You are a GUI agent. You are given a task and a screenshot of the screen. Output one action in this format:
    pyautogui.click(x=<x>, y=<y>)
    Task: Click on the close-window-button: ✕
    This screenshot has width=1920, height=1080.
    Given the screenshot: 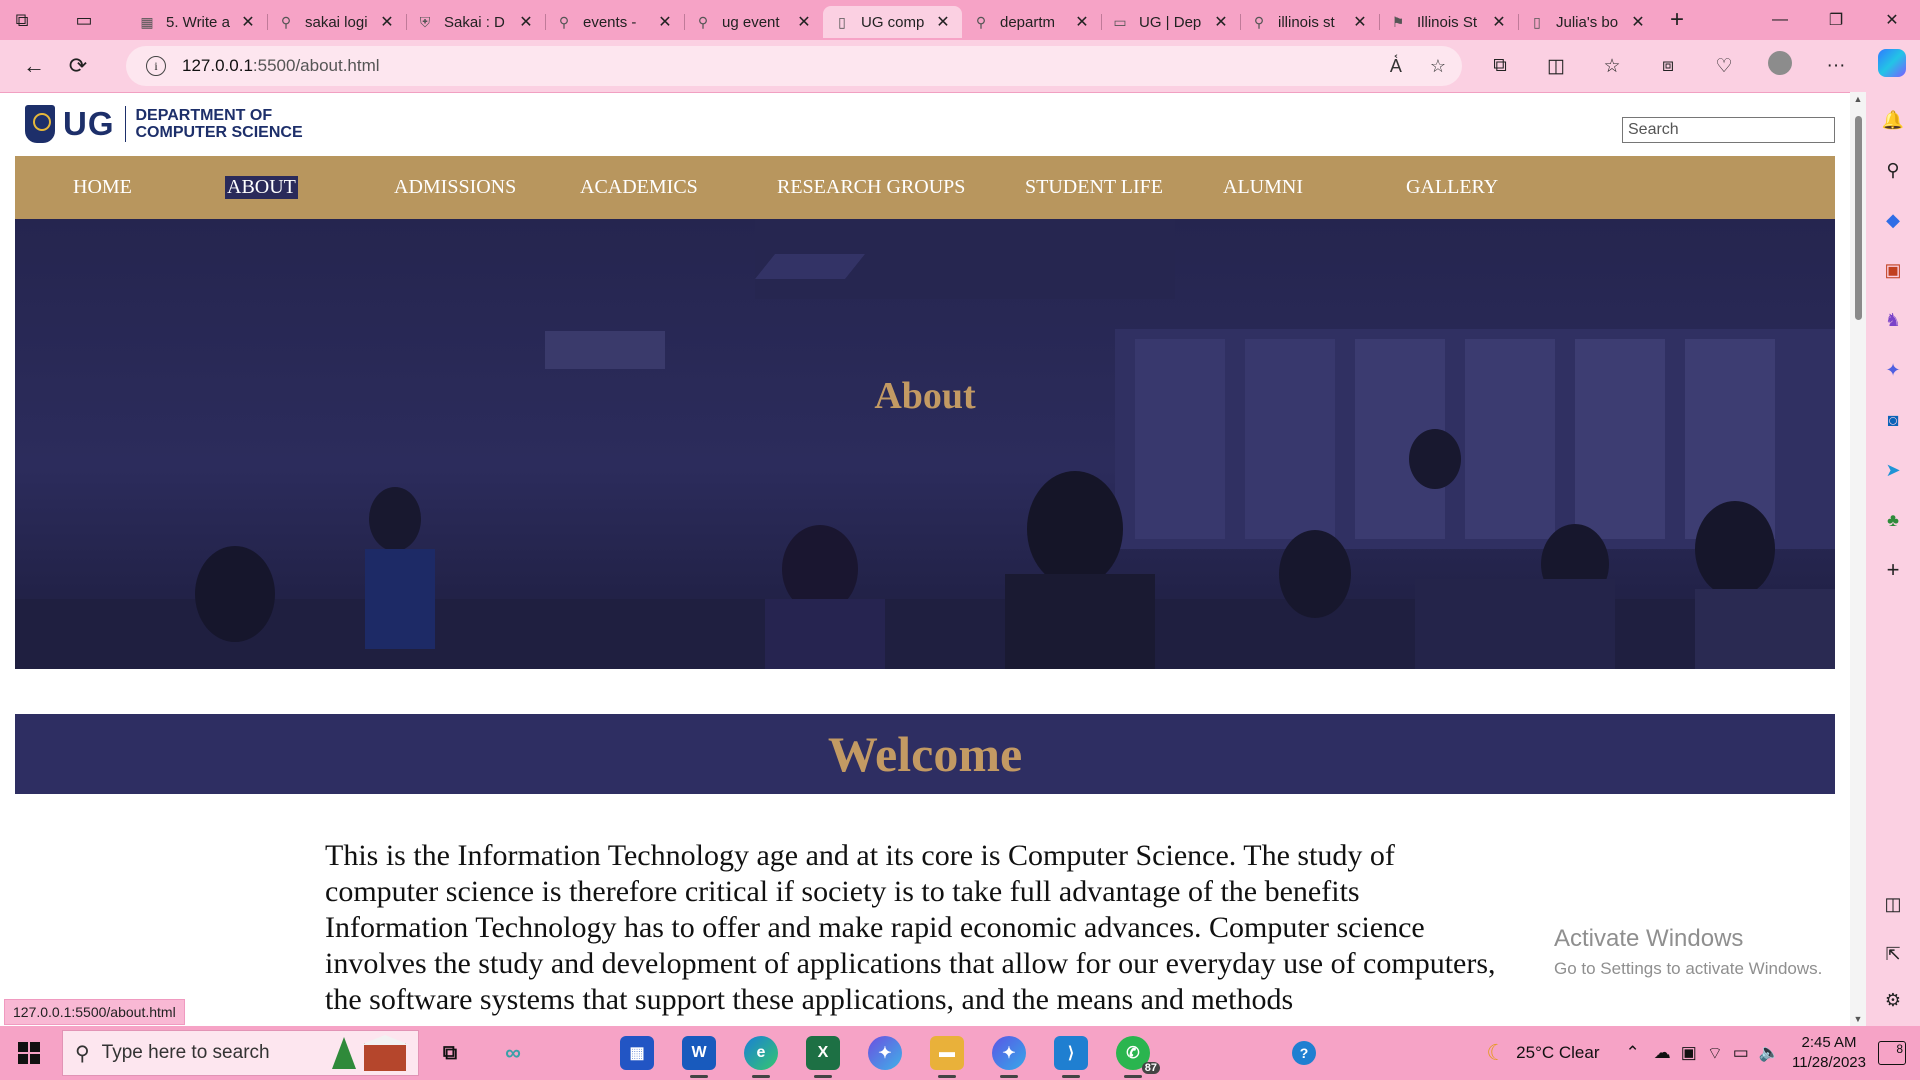 What is the action you would take?
    pyautogui.click(x=1892, y=20)
    